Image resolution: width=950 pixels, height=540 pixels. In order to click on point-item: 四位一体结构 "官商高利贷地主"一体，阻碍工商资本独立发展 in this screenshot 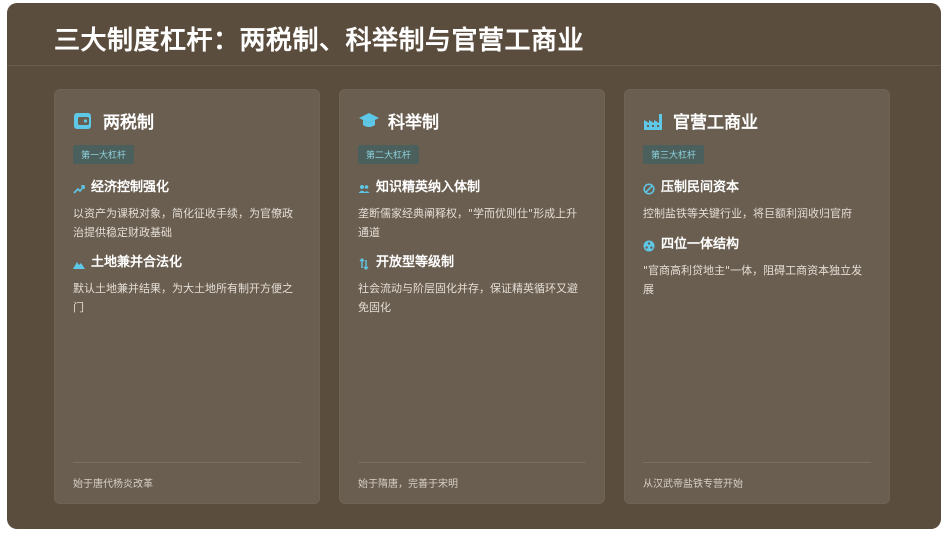, I will do `click(757, 266)`.